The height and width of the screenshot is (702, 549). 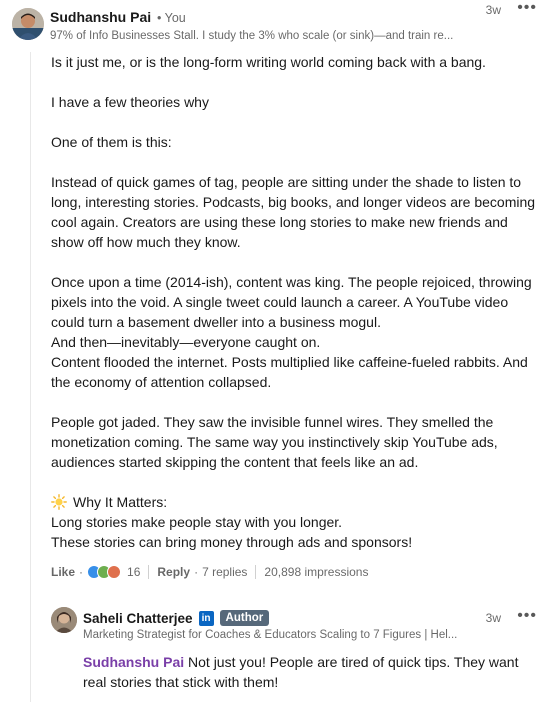 What do you see at coordinates (138, 618) in the screenshot?
I see `reply-author-name: Saheli Chatterjee` at bounding box center [138, 618].